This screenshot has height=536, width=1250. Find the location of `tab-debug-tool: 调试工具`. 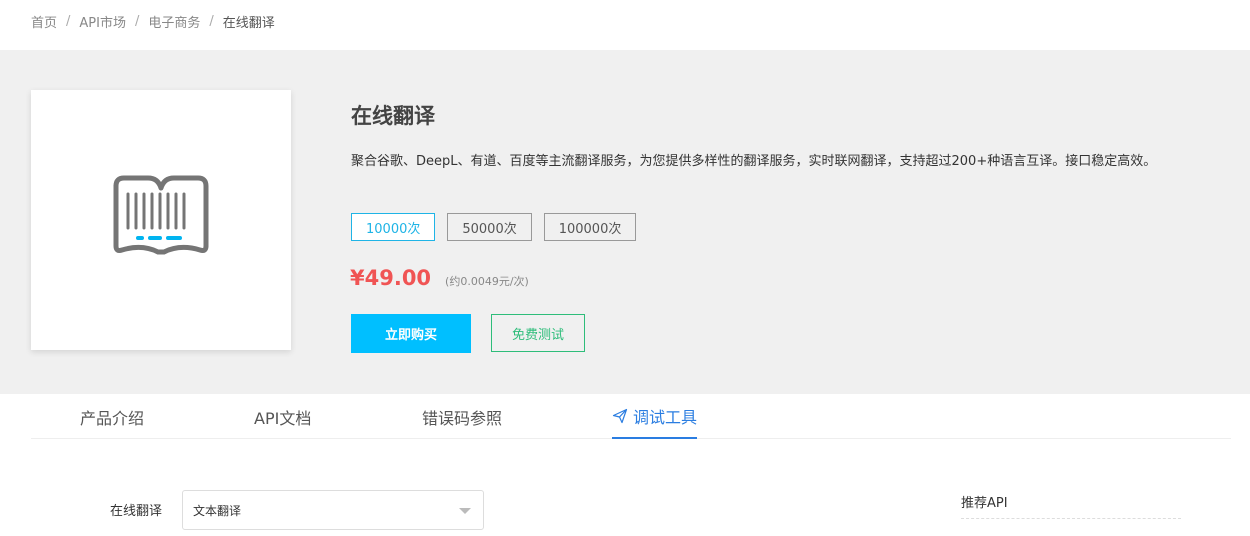

tab-debug-tool: 调试工具 is located at coordinates (655, 416).